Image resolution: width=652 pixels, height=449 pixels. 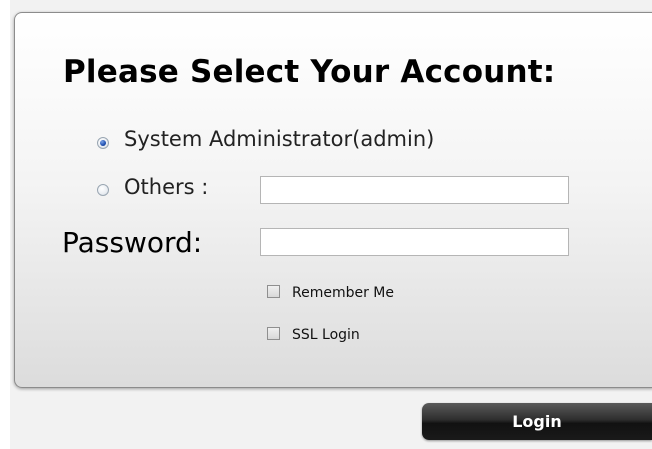 What do you see at coordinates (166, 187) in the screenshot?
I see `others-label: Others :` at bounding box center [166, 187].